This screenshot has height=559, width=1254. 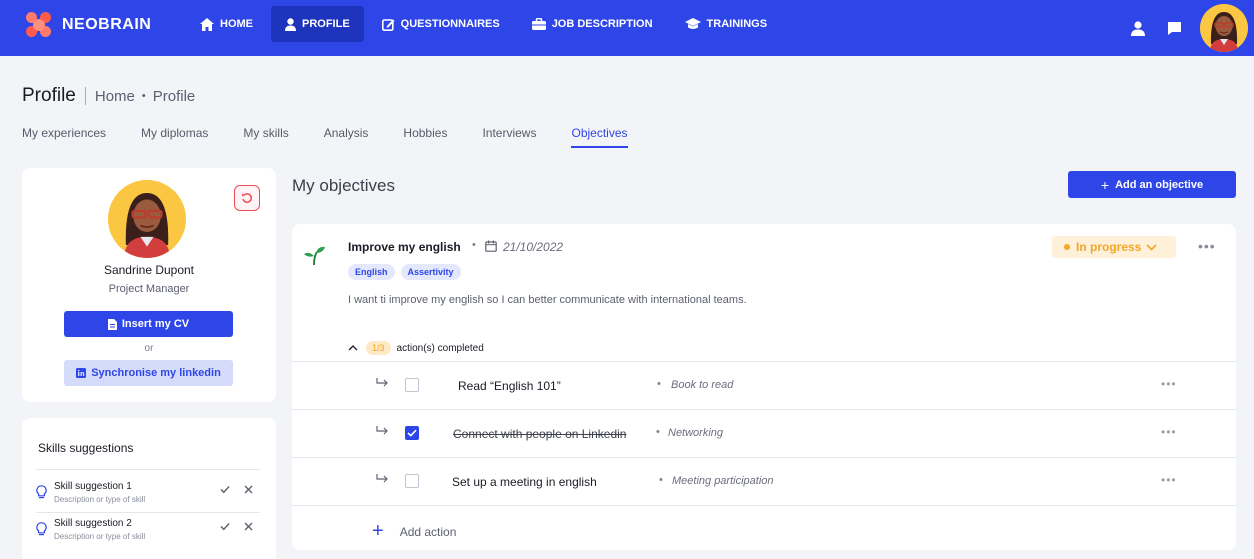 What do you see at coordinates (1067, 247) in the screenshot?
I see `status-dot-icon` at bounding box center [1067, 247].